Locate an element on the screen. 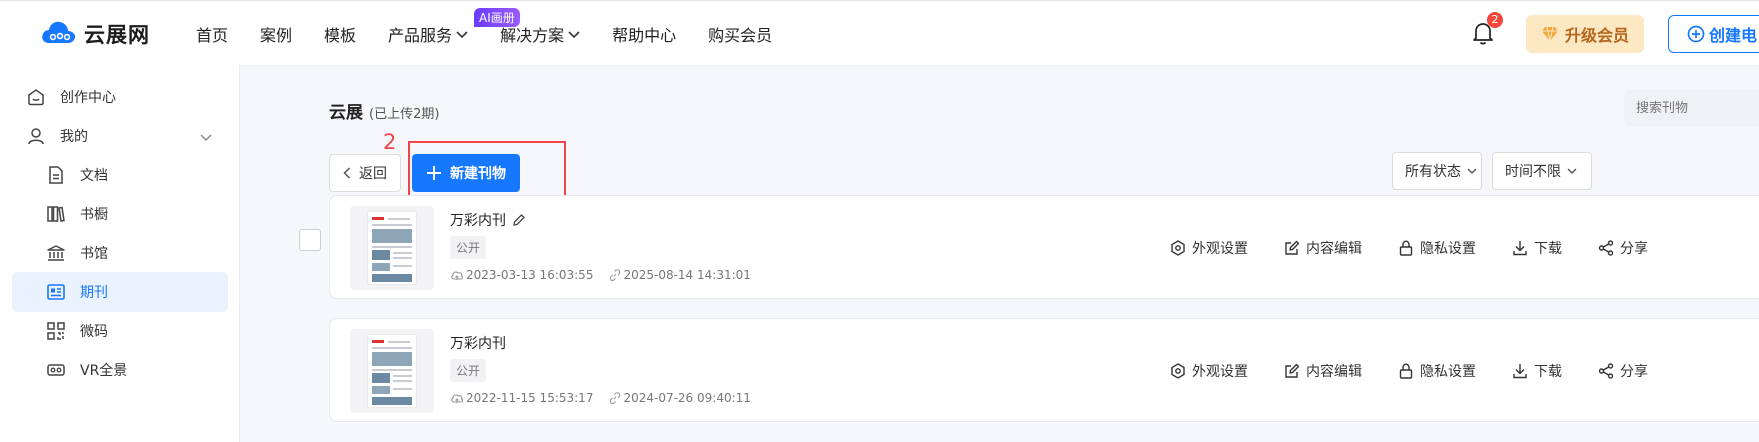 The height and width of the screenshot is (442, 1759). upload-count: (已上传2期) is located at coordinates (404, 114).